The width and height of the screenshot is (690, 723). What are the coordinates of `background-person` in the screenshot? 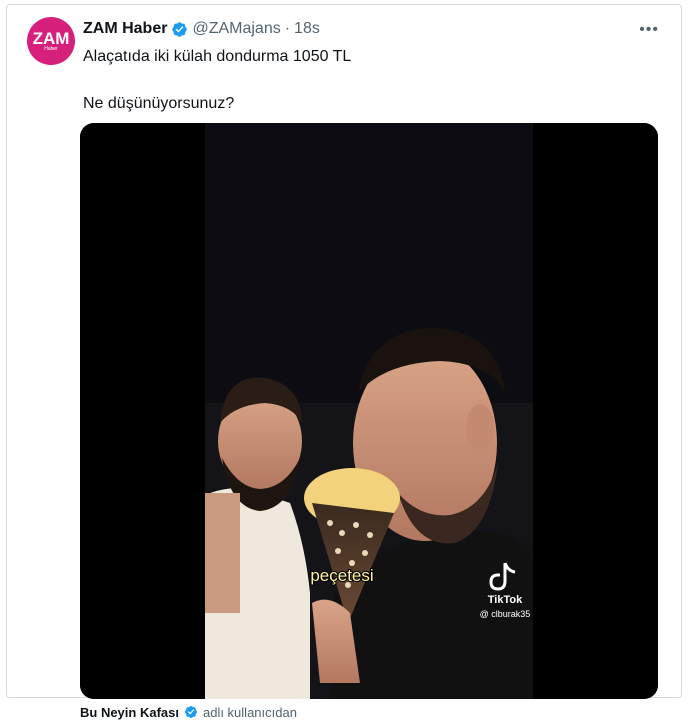 It's located at (257, 538).